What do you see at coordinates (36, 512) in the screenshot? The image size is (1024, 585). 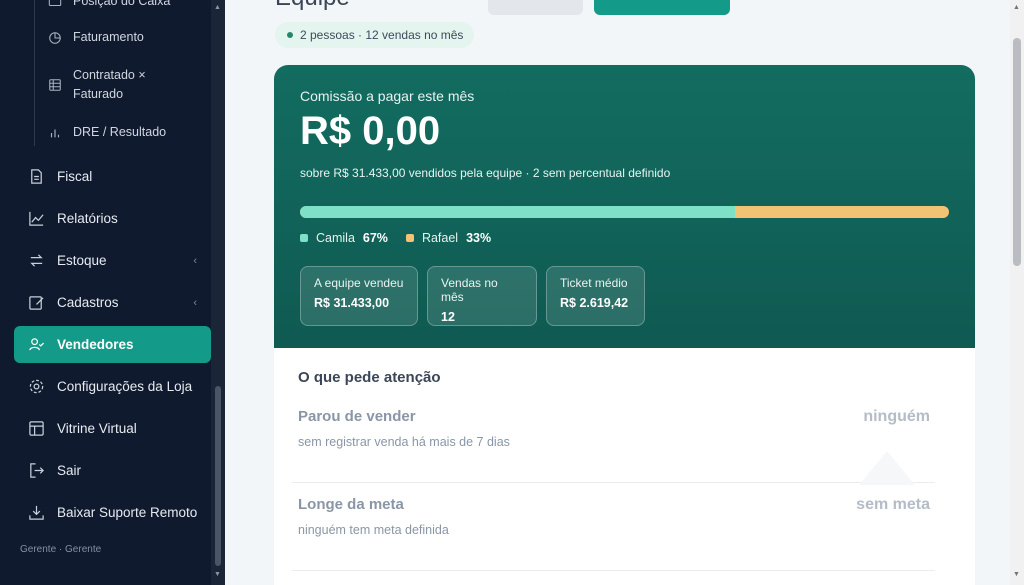 I see `download-icon` at bounding box center [36, 512].